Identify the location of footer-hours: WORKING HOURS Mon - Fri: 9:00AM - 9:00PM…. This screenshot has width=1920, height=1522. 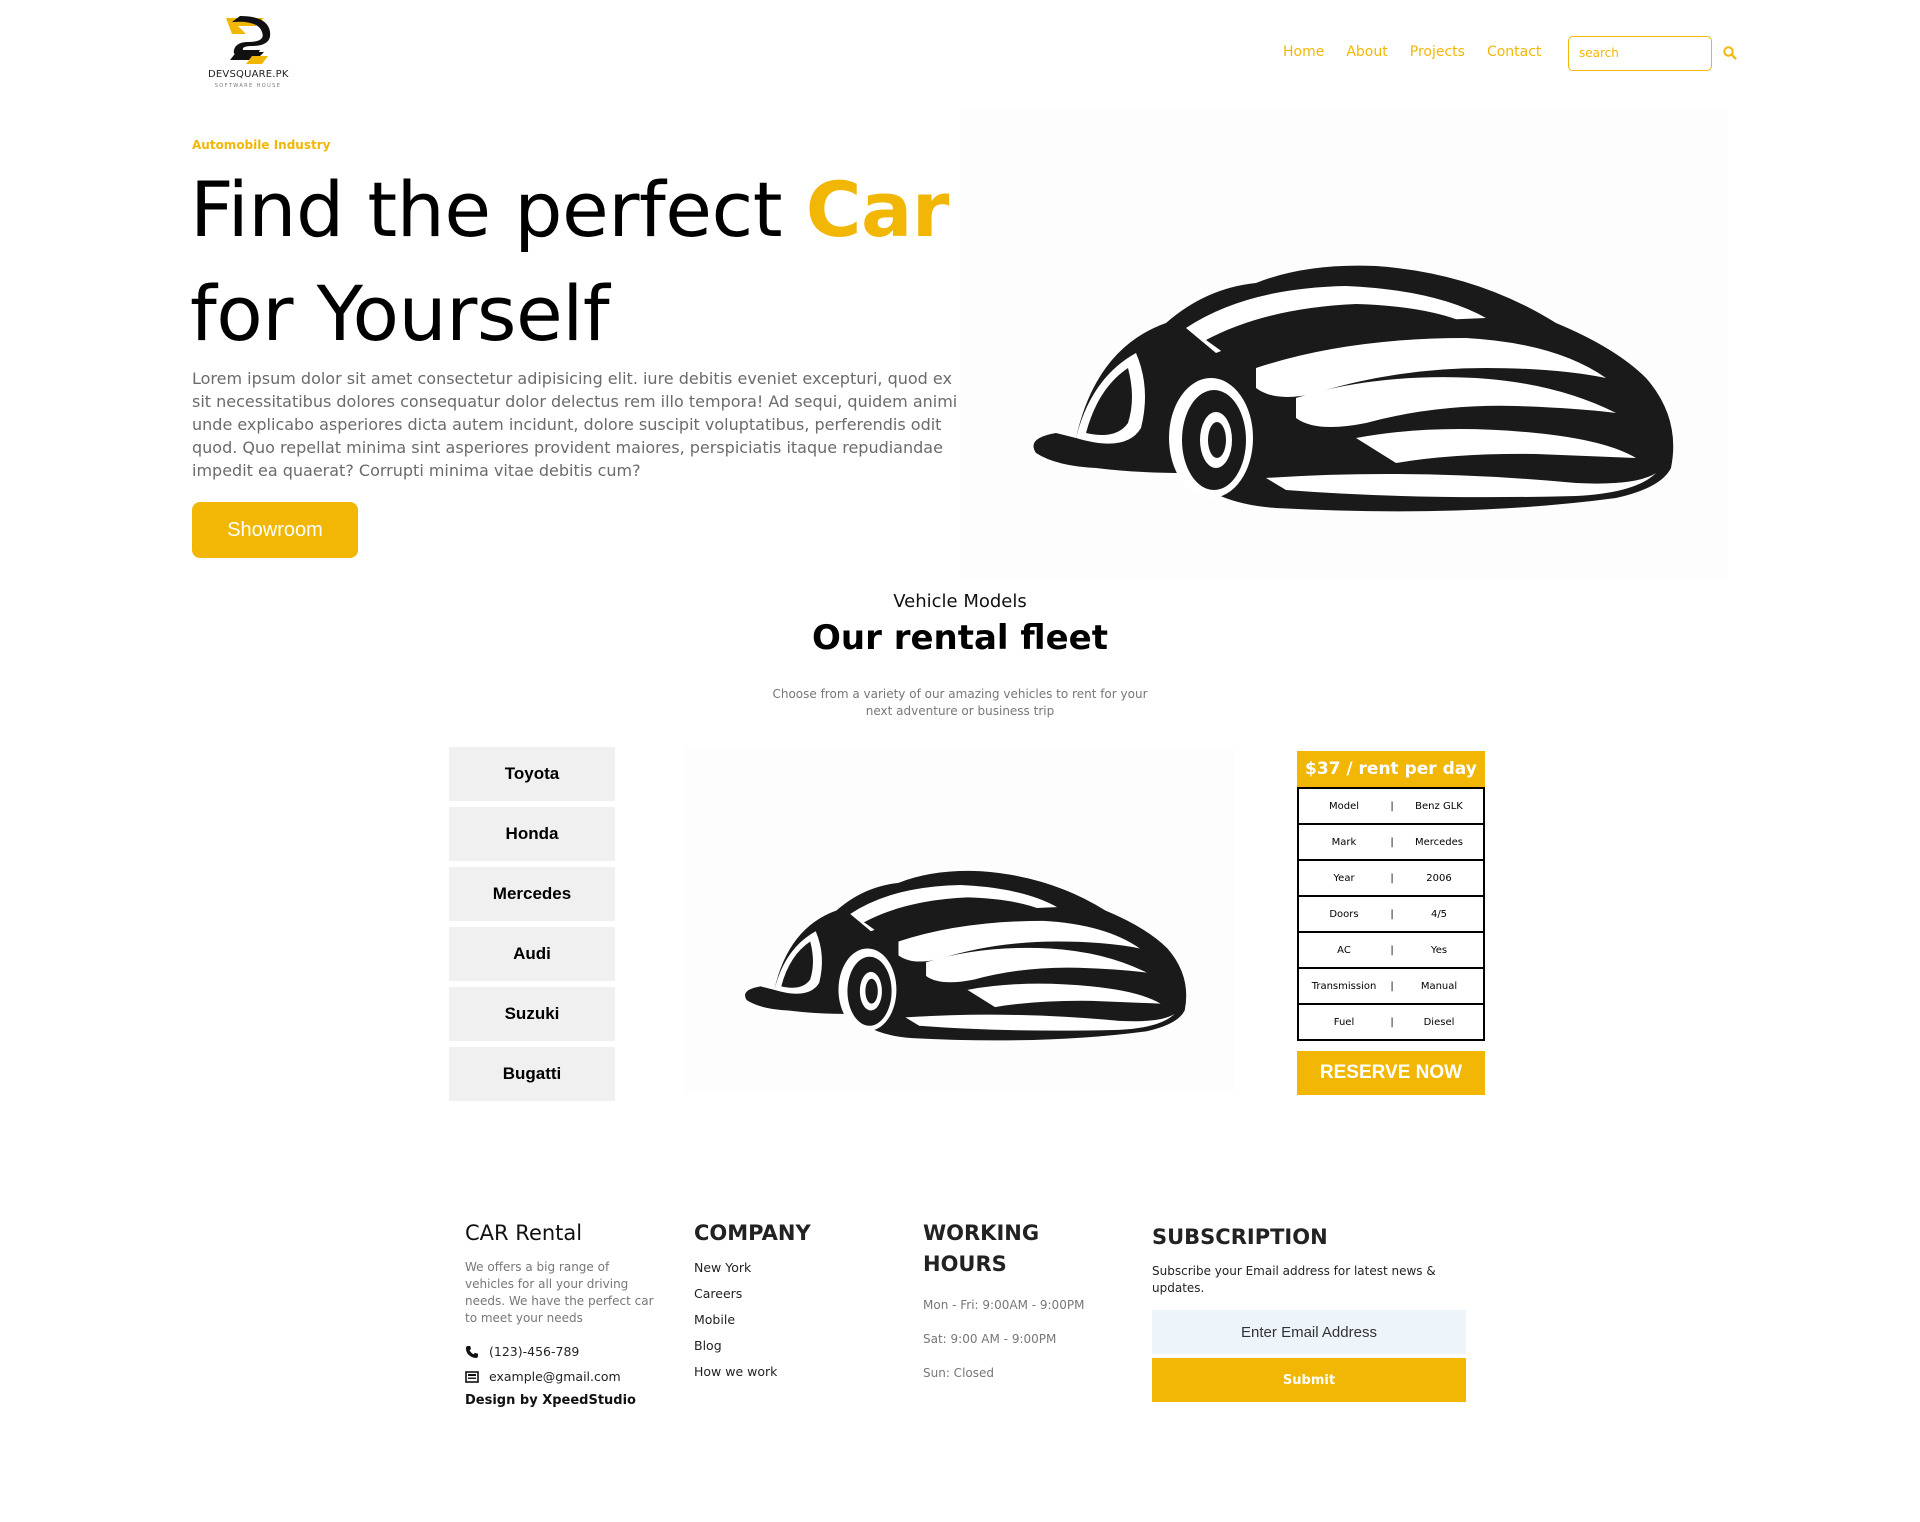
(1013, 1304).